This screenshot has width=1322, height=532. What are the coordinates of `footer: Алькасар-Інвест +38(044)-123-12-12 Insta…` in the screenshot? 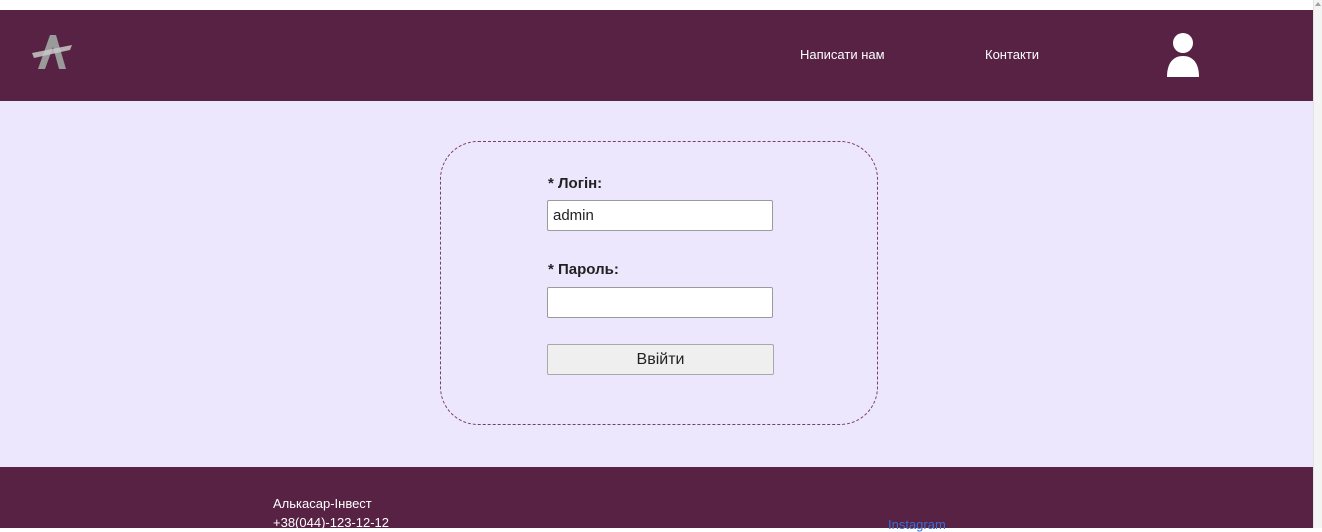 It's located at (656, 499).